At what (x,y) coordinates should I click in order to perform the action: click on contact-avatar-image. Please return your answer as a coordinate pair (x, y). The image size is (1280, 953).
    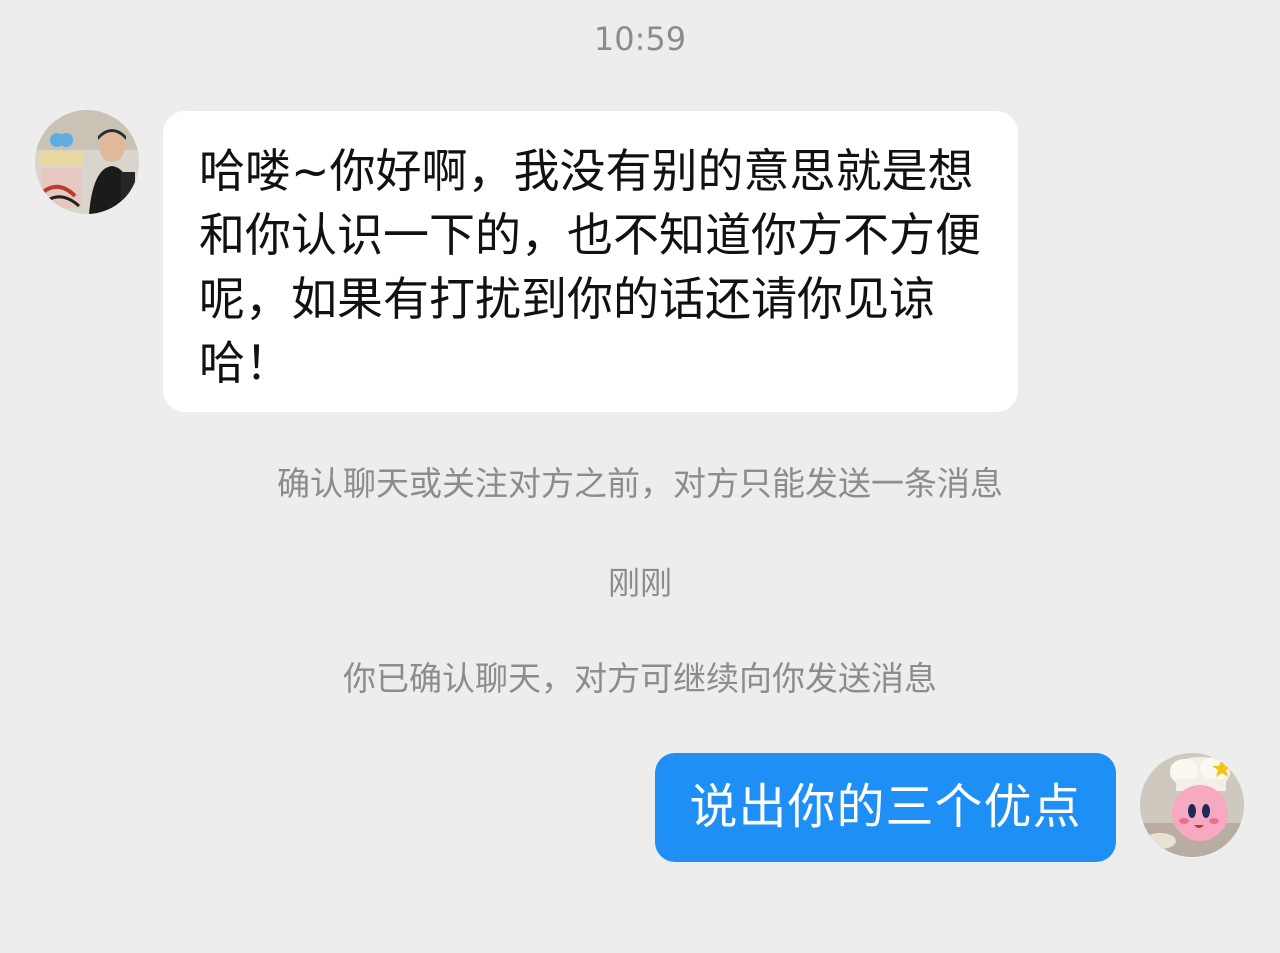
    Looking at the image, I should click on (87, 162).